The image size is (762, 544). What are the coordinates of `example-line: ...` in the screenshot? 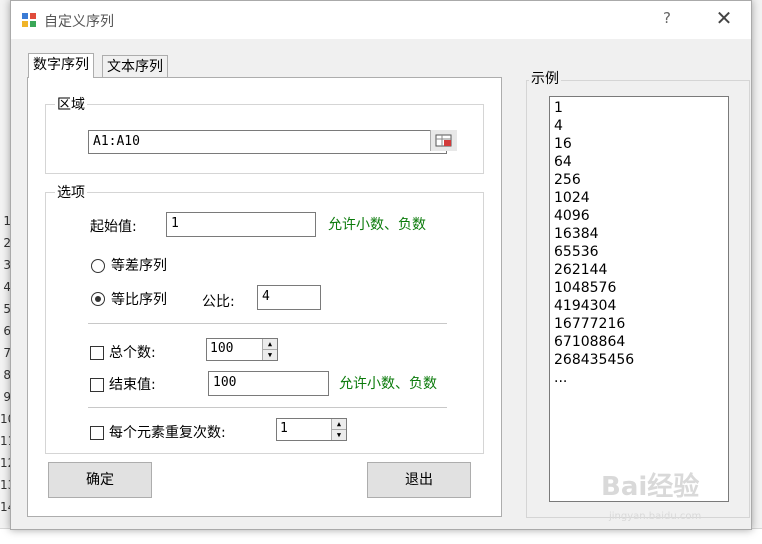 It's located at (561, 378).